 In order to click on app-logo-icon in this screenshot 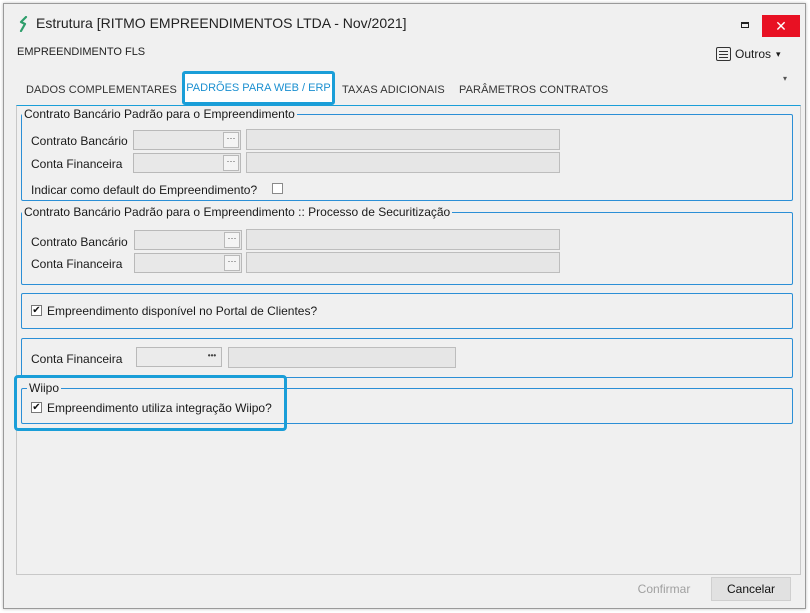, I will do `click(23, 24)`.